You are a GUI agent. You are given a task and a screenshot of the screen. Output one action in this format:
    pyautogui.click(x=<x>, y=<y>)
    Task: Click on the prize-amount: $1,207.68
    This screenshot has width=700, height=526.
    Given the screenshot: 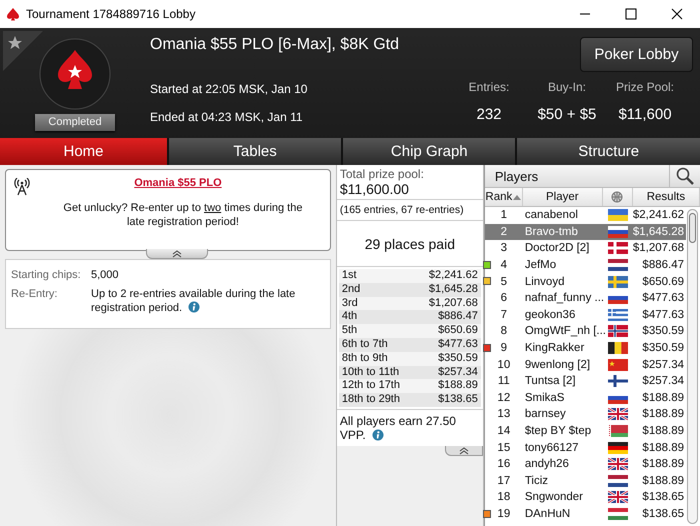 What is the action you would take?
    pyautogui.click(x=453, y=303)
    